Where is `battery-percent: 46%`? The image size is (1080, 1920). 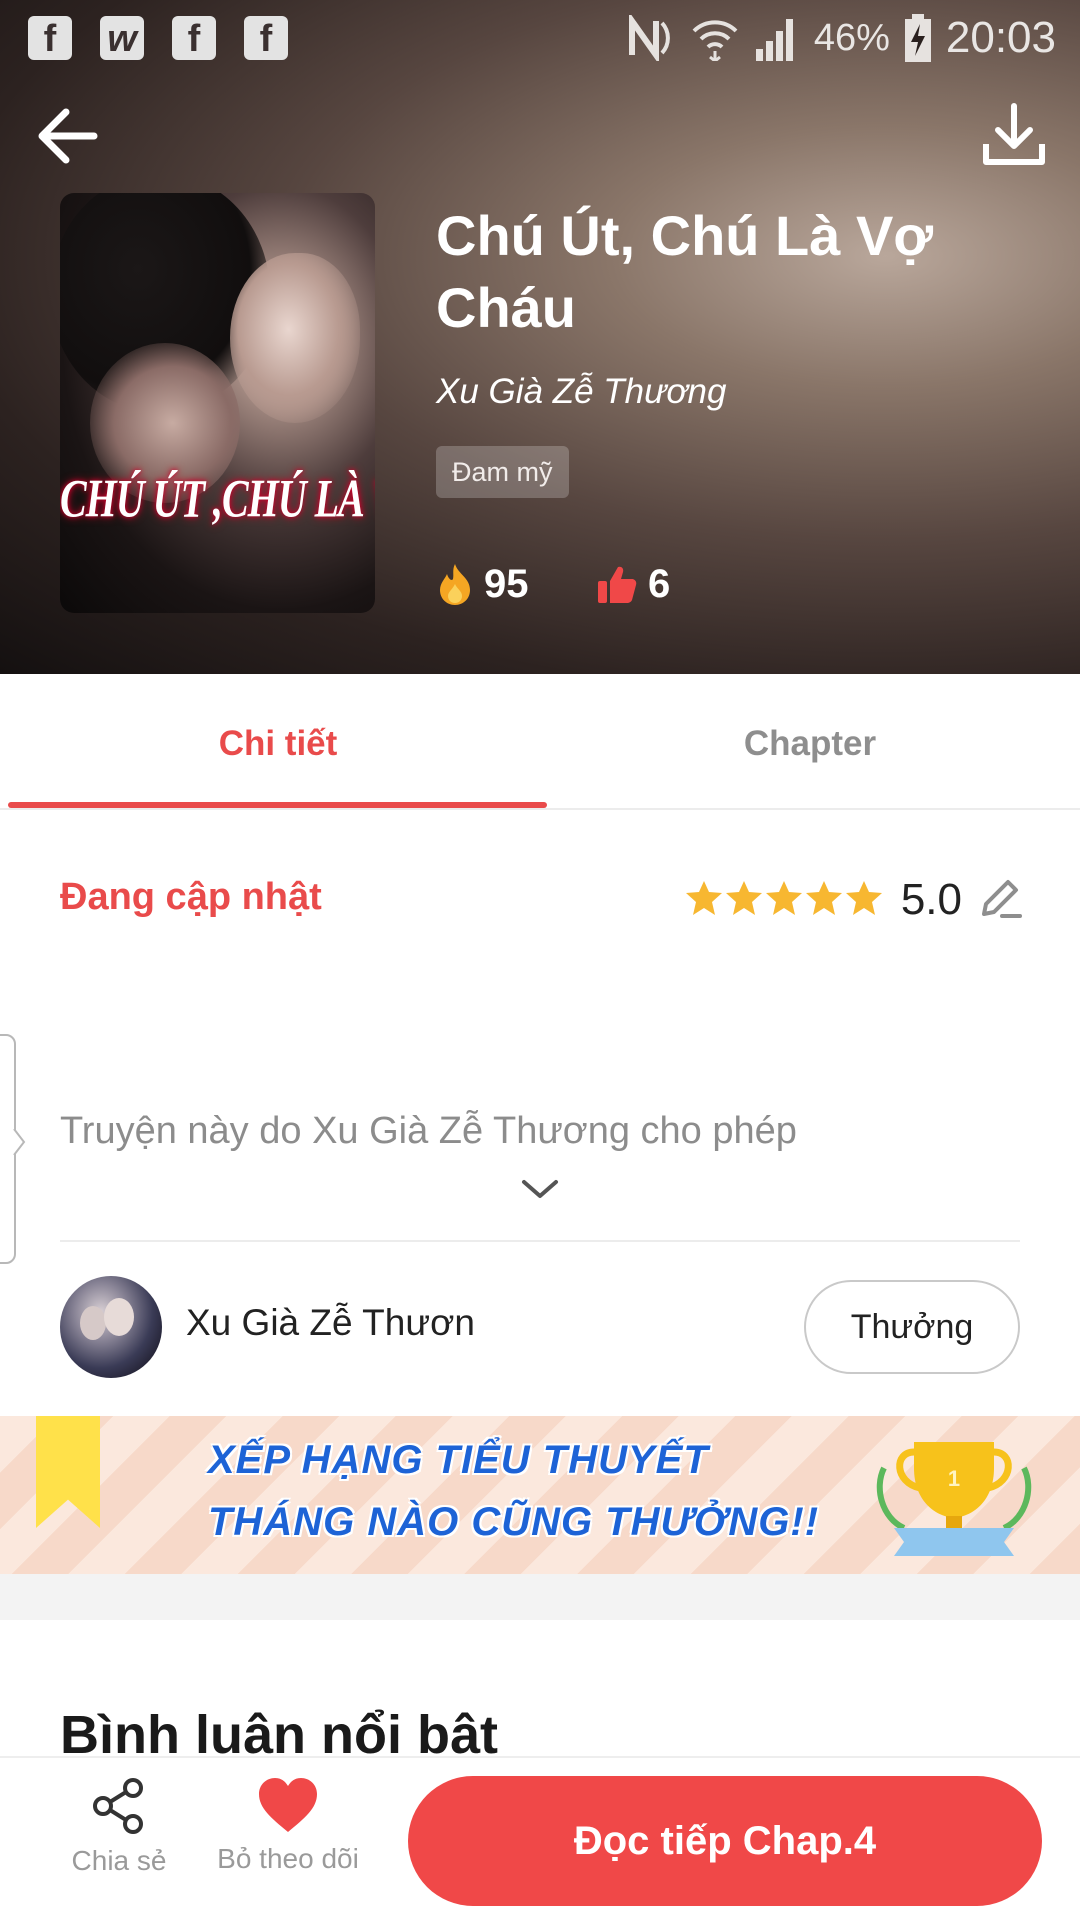
battery-percent: 46% is located at coordinates (851, 37).